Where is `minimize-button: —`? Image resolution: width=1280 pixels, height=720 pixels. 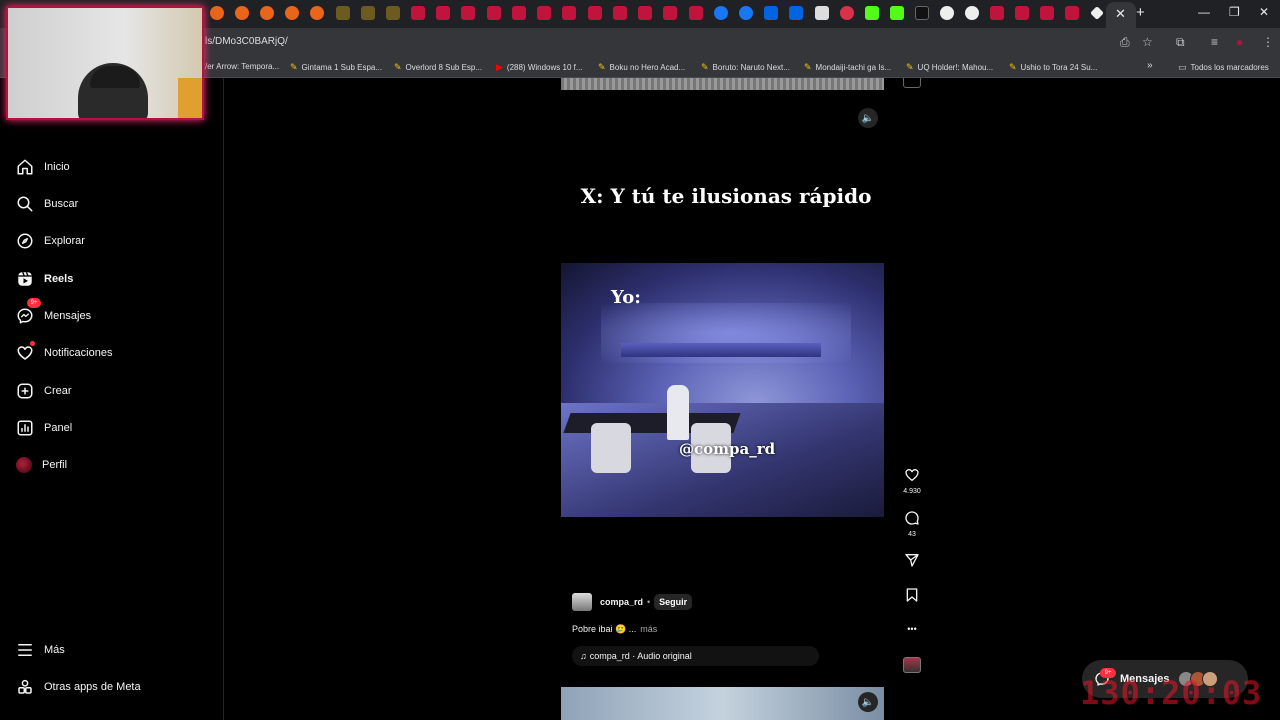
minimize-button: — is located at coordinates (1204, 12).